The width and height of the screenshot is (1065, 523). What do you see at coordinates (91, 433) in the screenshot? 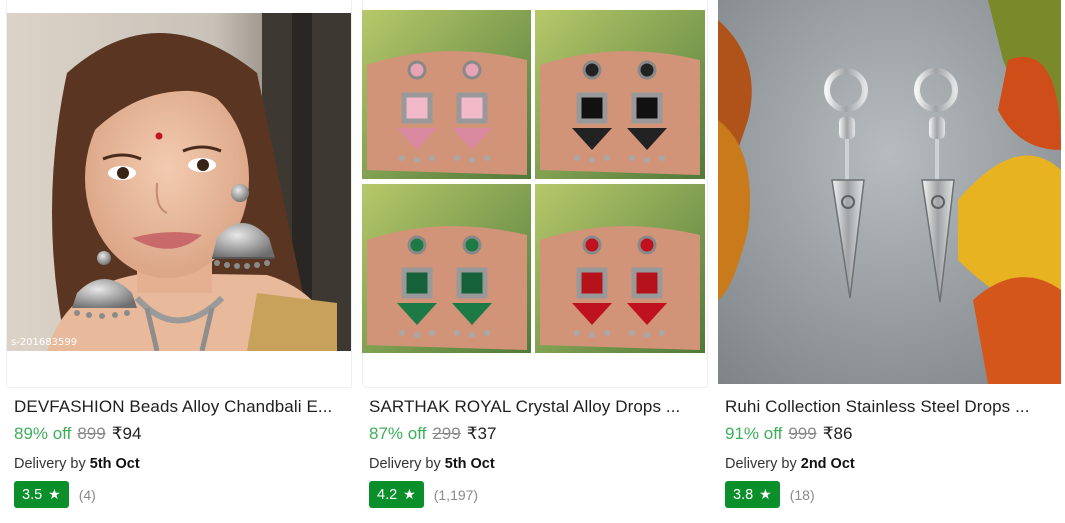
I see `original-price: 899` at bounding box center [91, 433].